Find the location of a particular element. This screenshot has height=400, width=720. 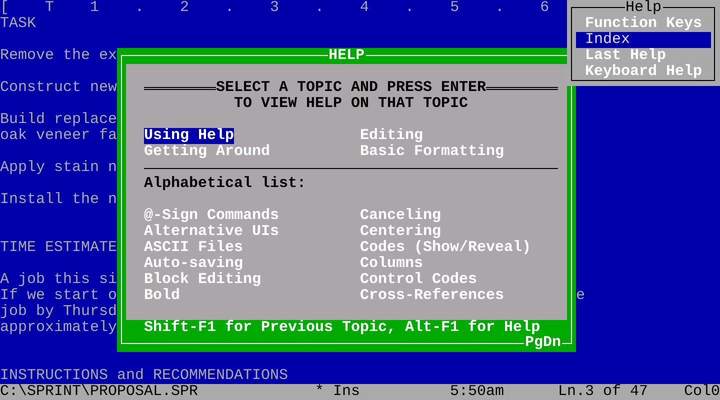

index-topic: Cross-References is located at coordinates (432, 296).